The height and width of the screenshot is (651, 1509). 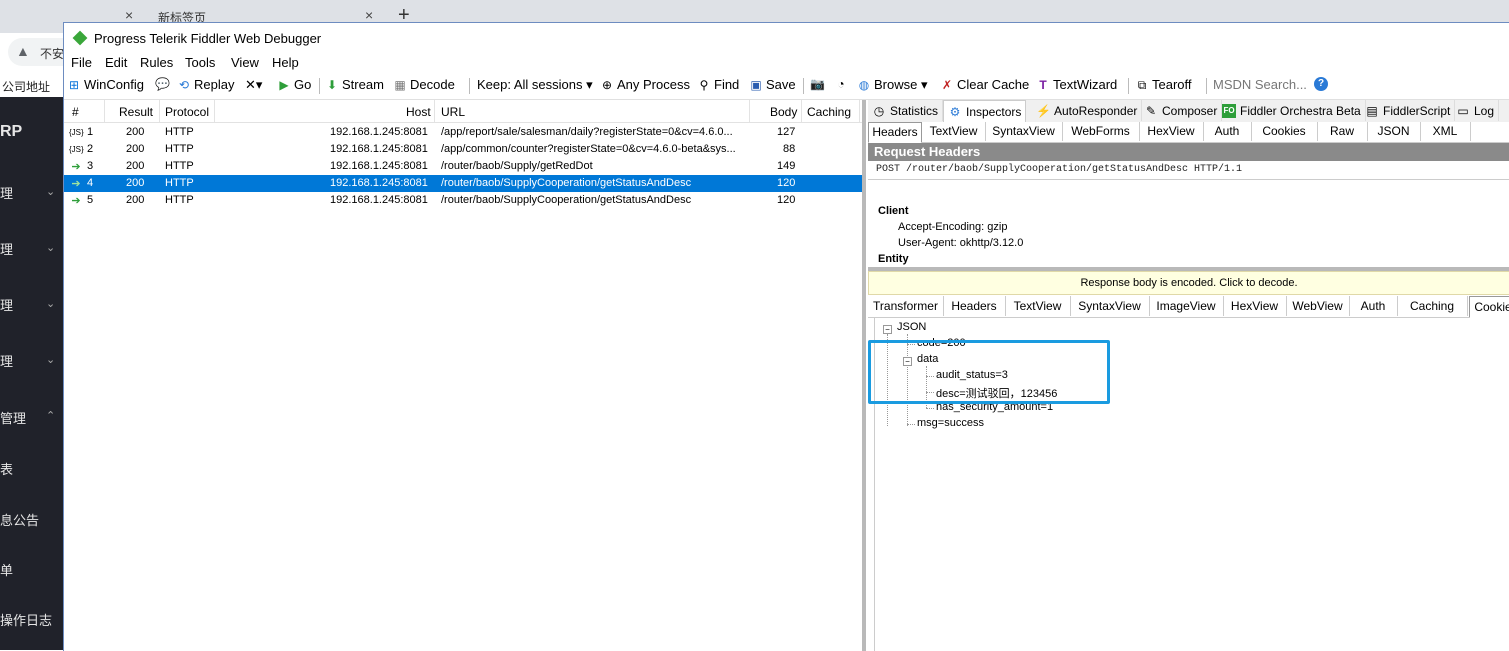 I want to click on comment-button: 💬, so click(x=162, y=84).